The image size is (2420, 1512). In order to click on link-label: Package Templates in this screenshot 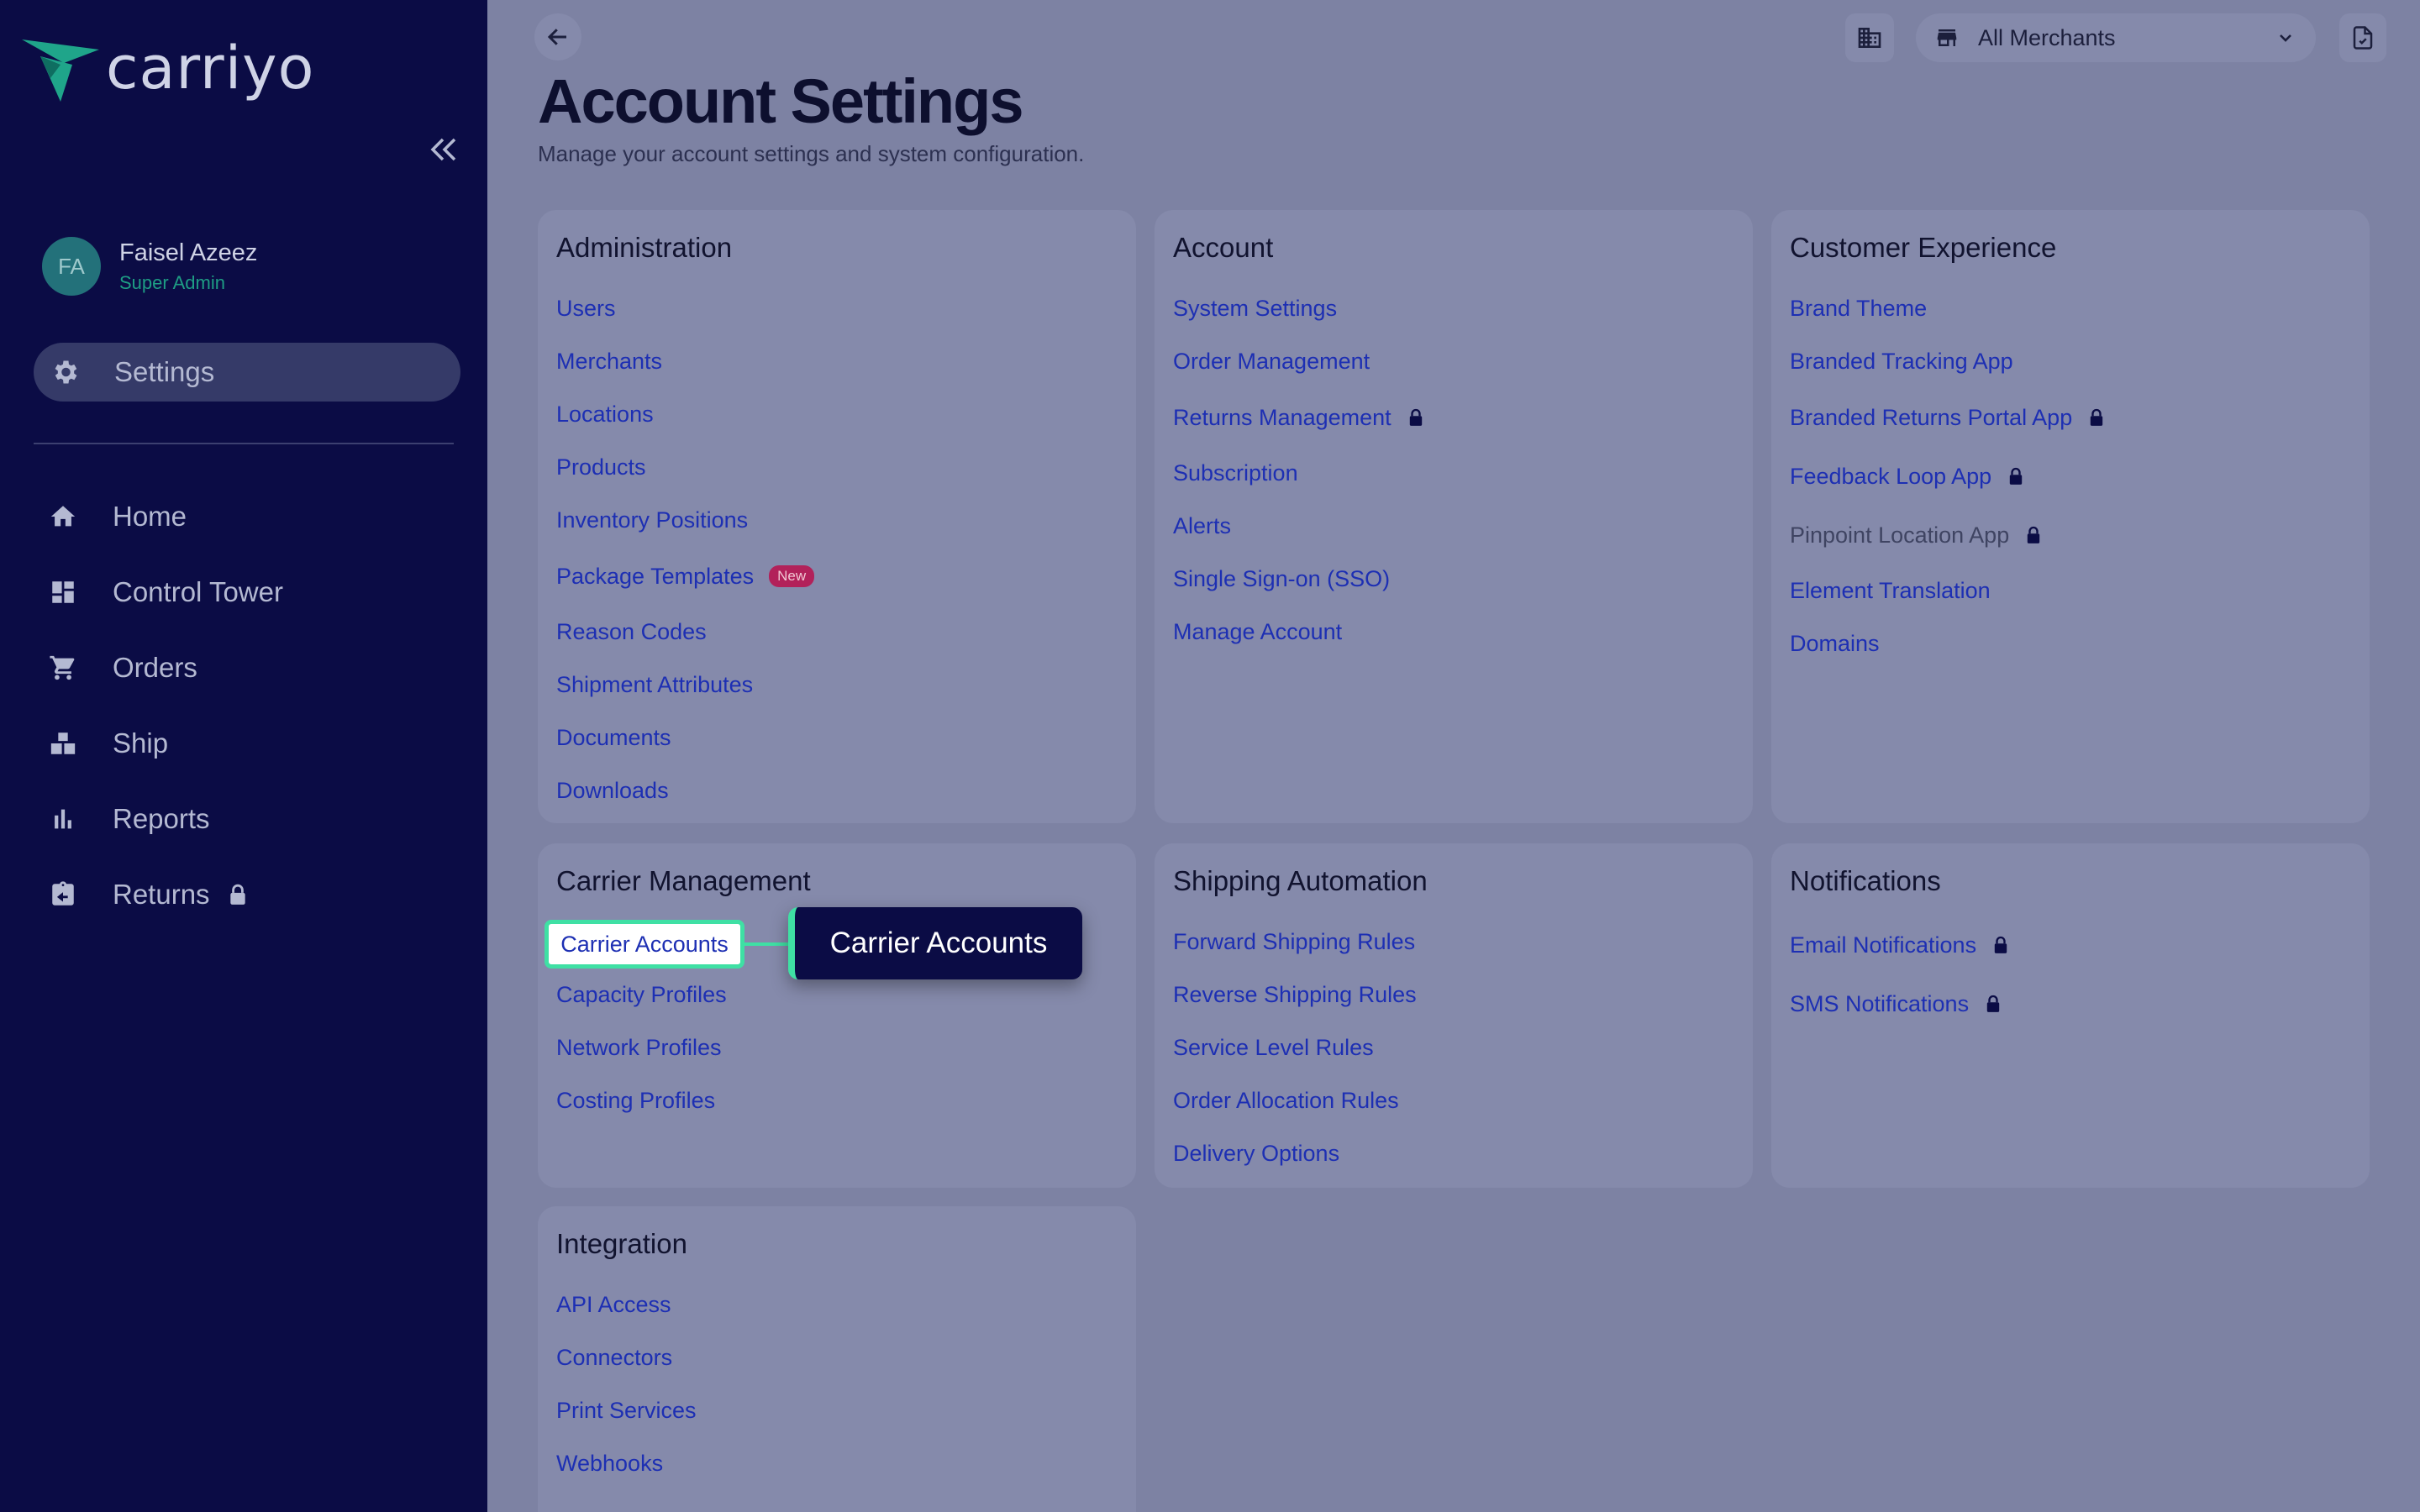, I will do `click(656, 576)`.